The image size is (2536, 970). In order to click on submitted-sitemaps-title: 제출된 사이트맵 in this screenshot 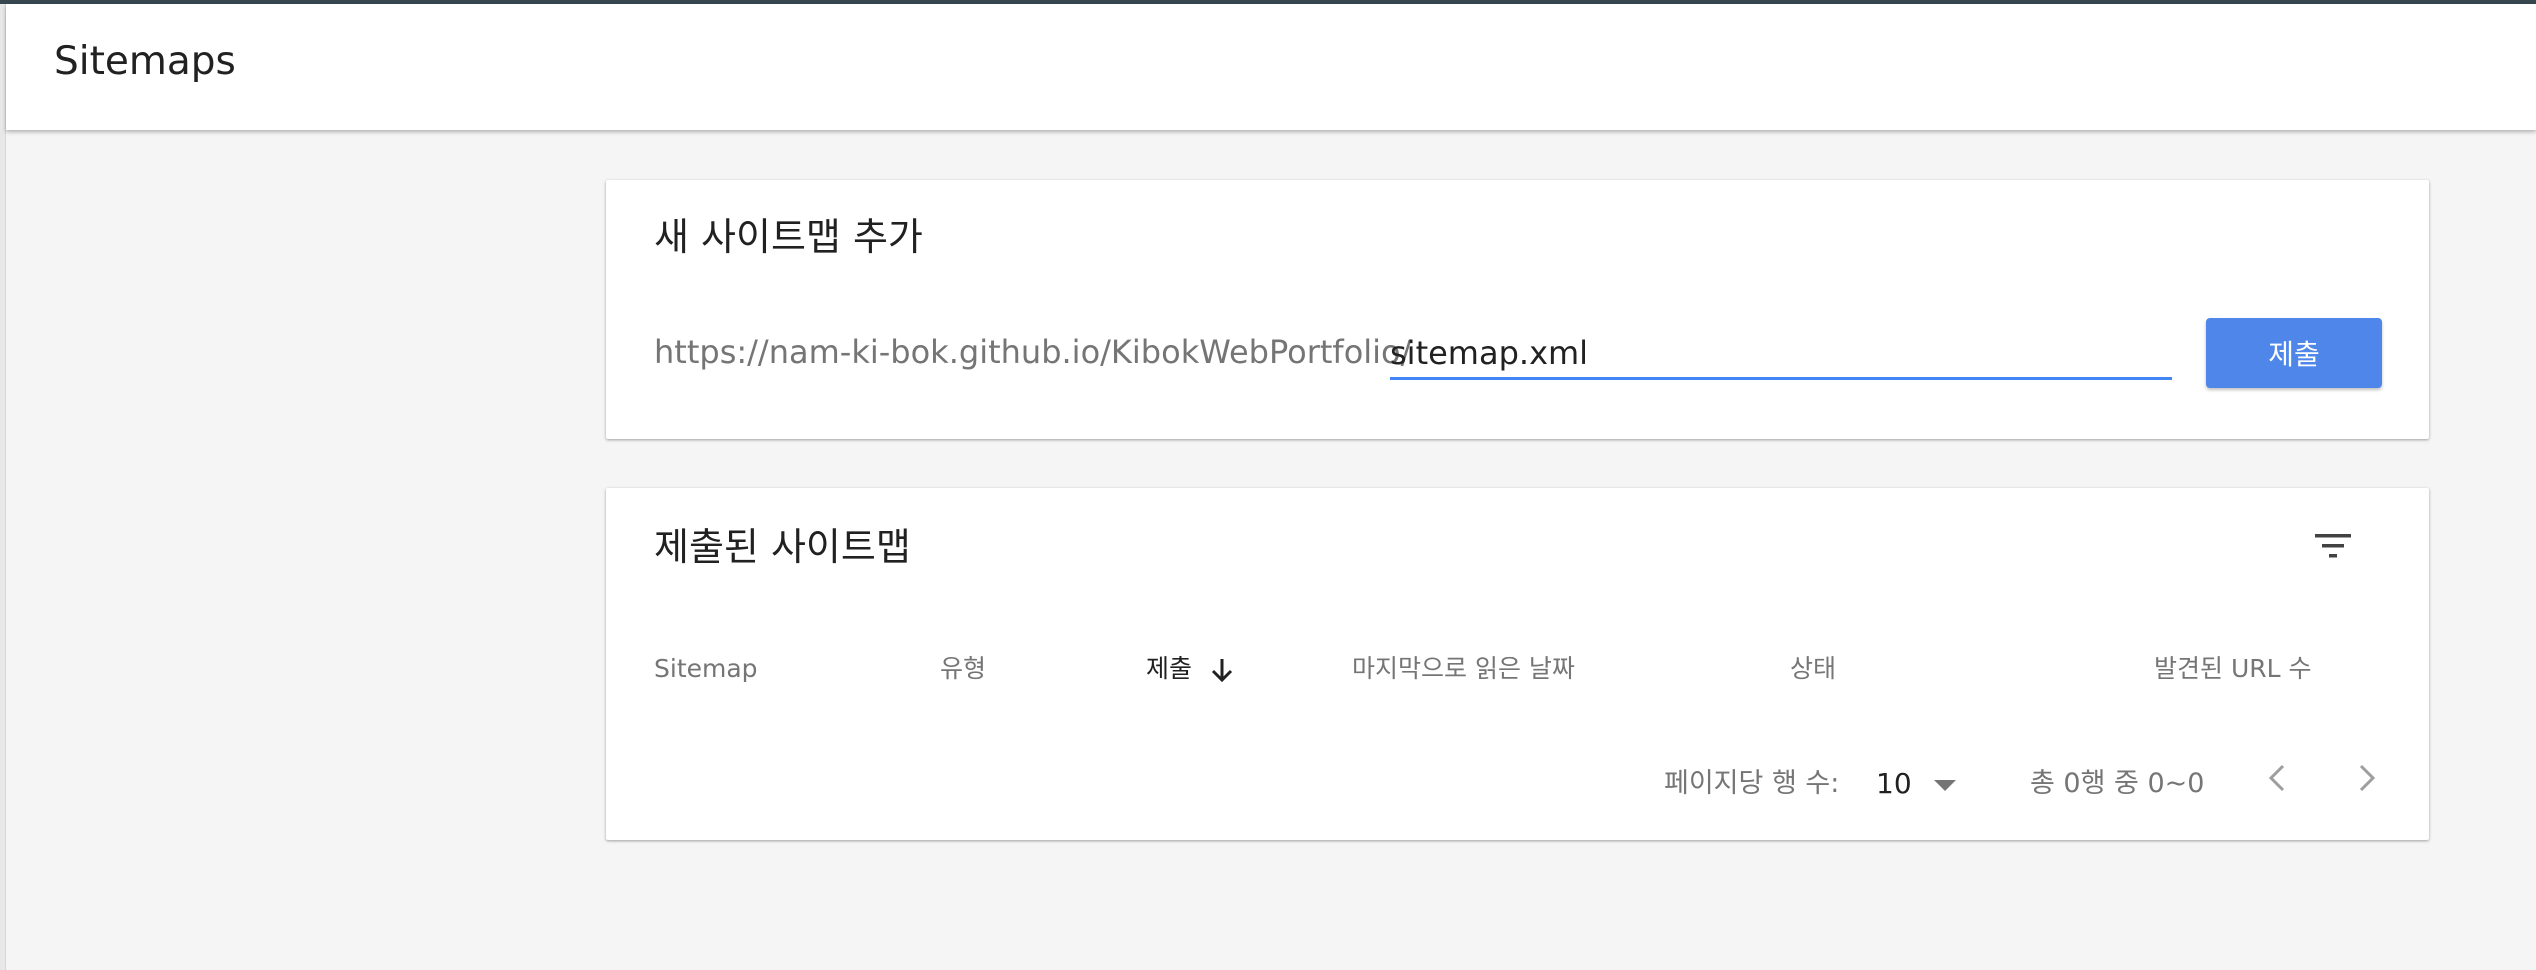, I will do `click(782, 547)`.